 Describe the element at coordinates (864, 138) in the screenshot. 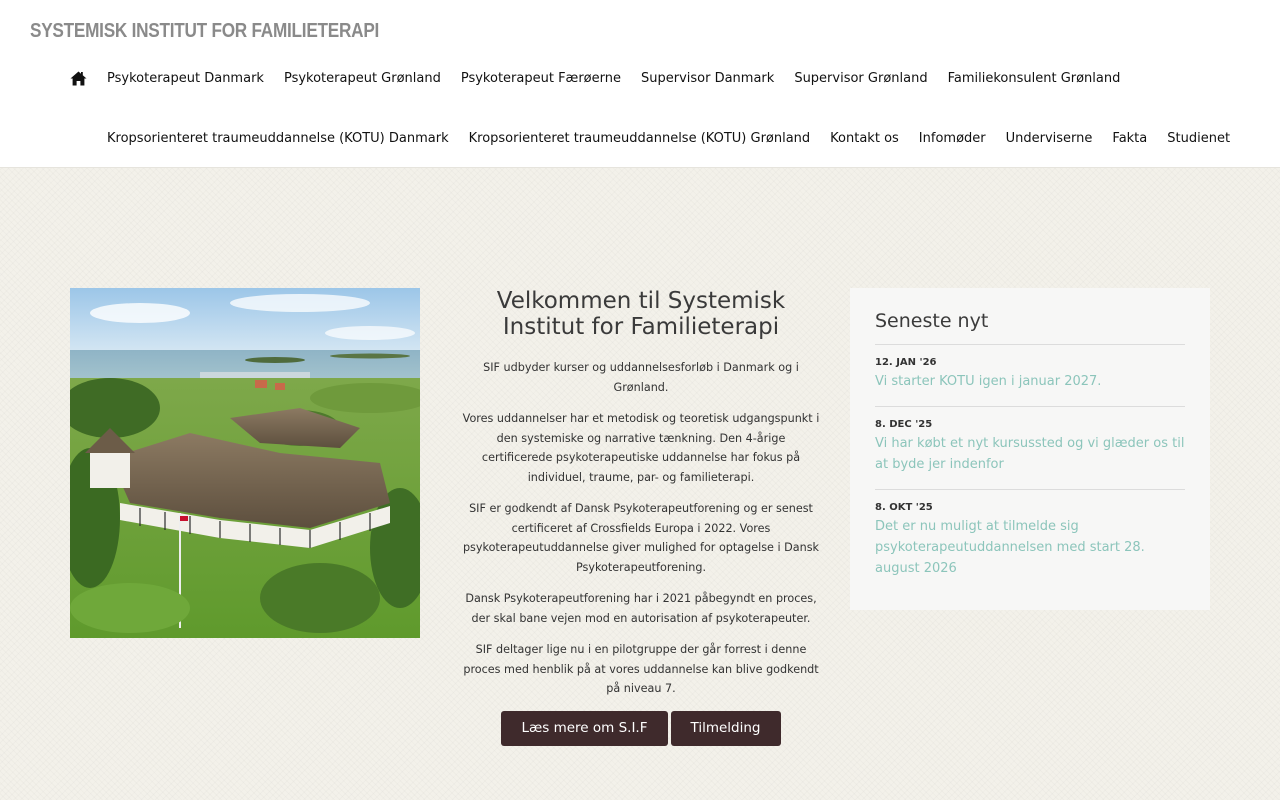

I see `nav-item-kontakt-os: Kontakt os` at that location.